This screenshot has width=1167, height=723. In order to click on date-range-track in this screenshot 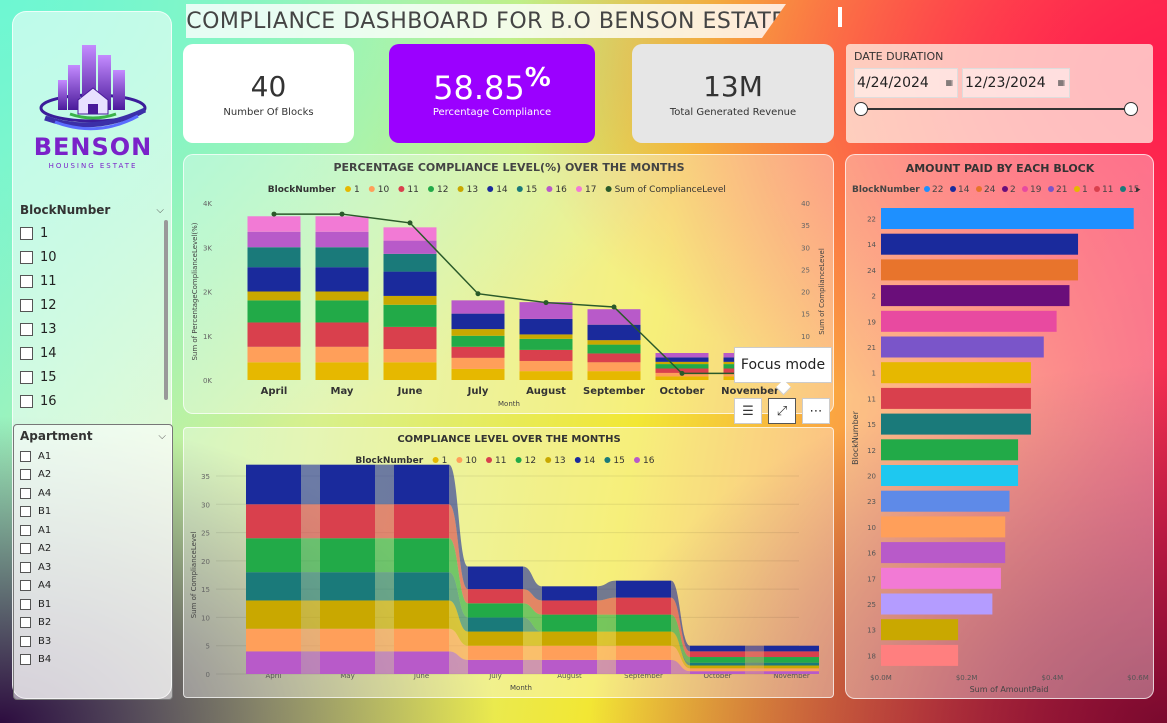, I will do `click(996, 109)`.